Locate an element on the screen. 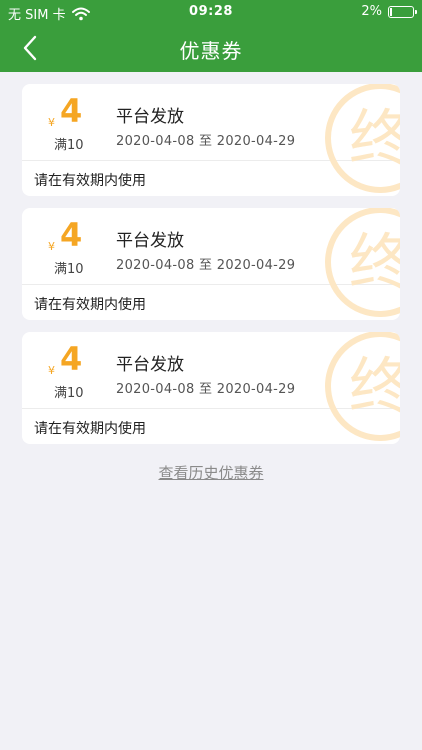 The image size is (422, 750). status-time: 09:28 is located at coordinates (211, 11).